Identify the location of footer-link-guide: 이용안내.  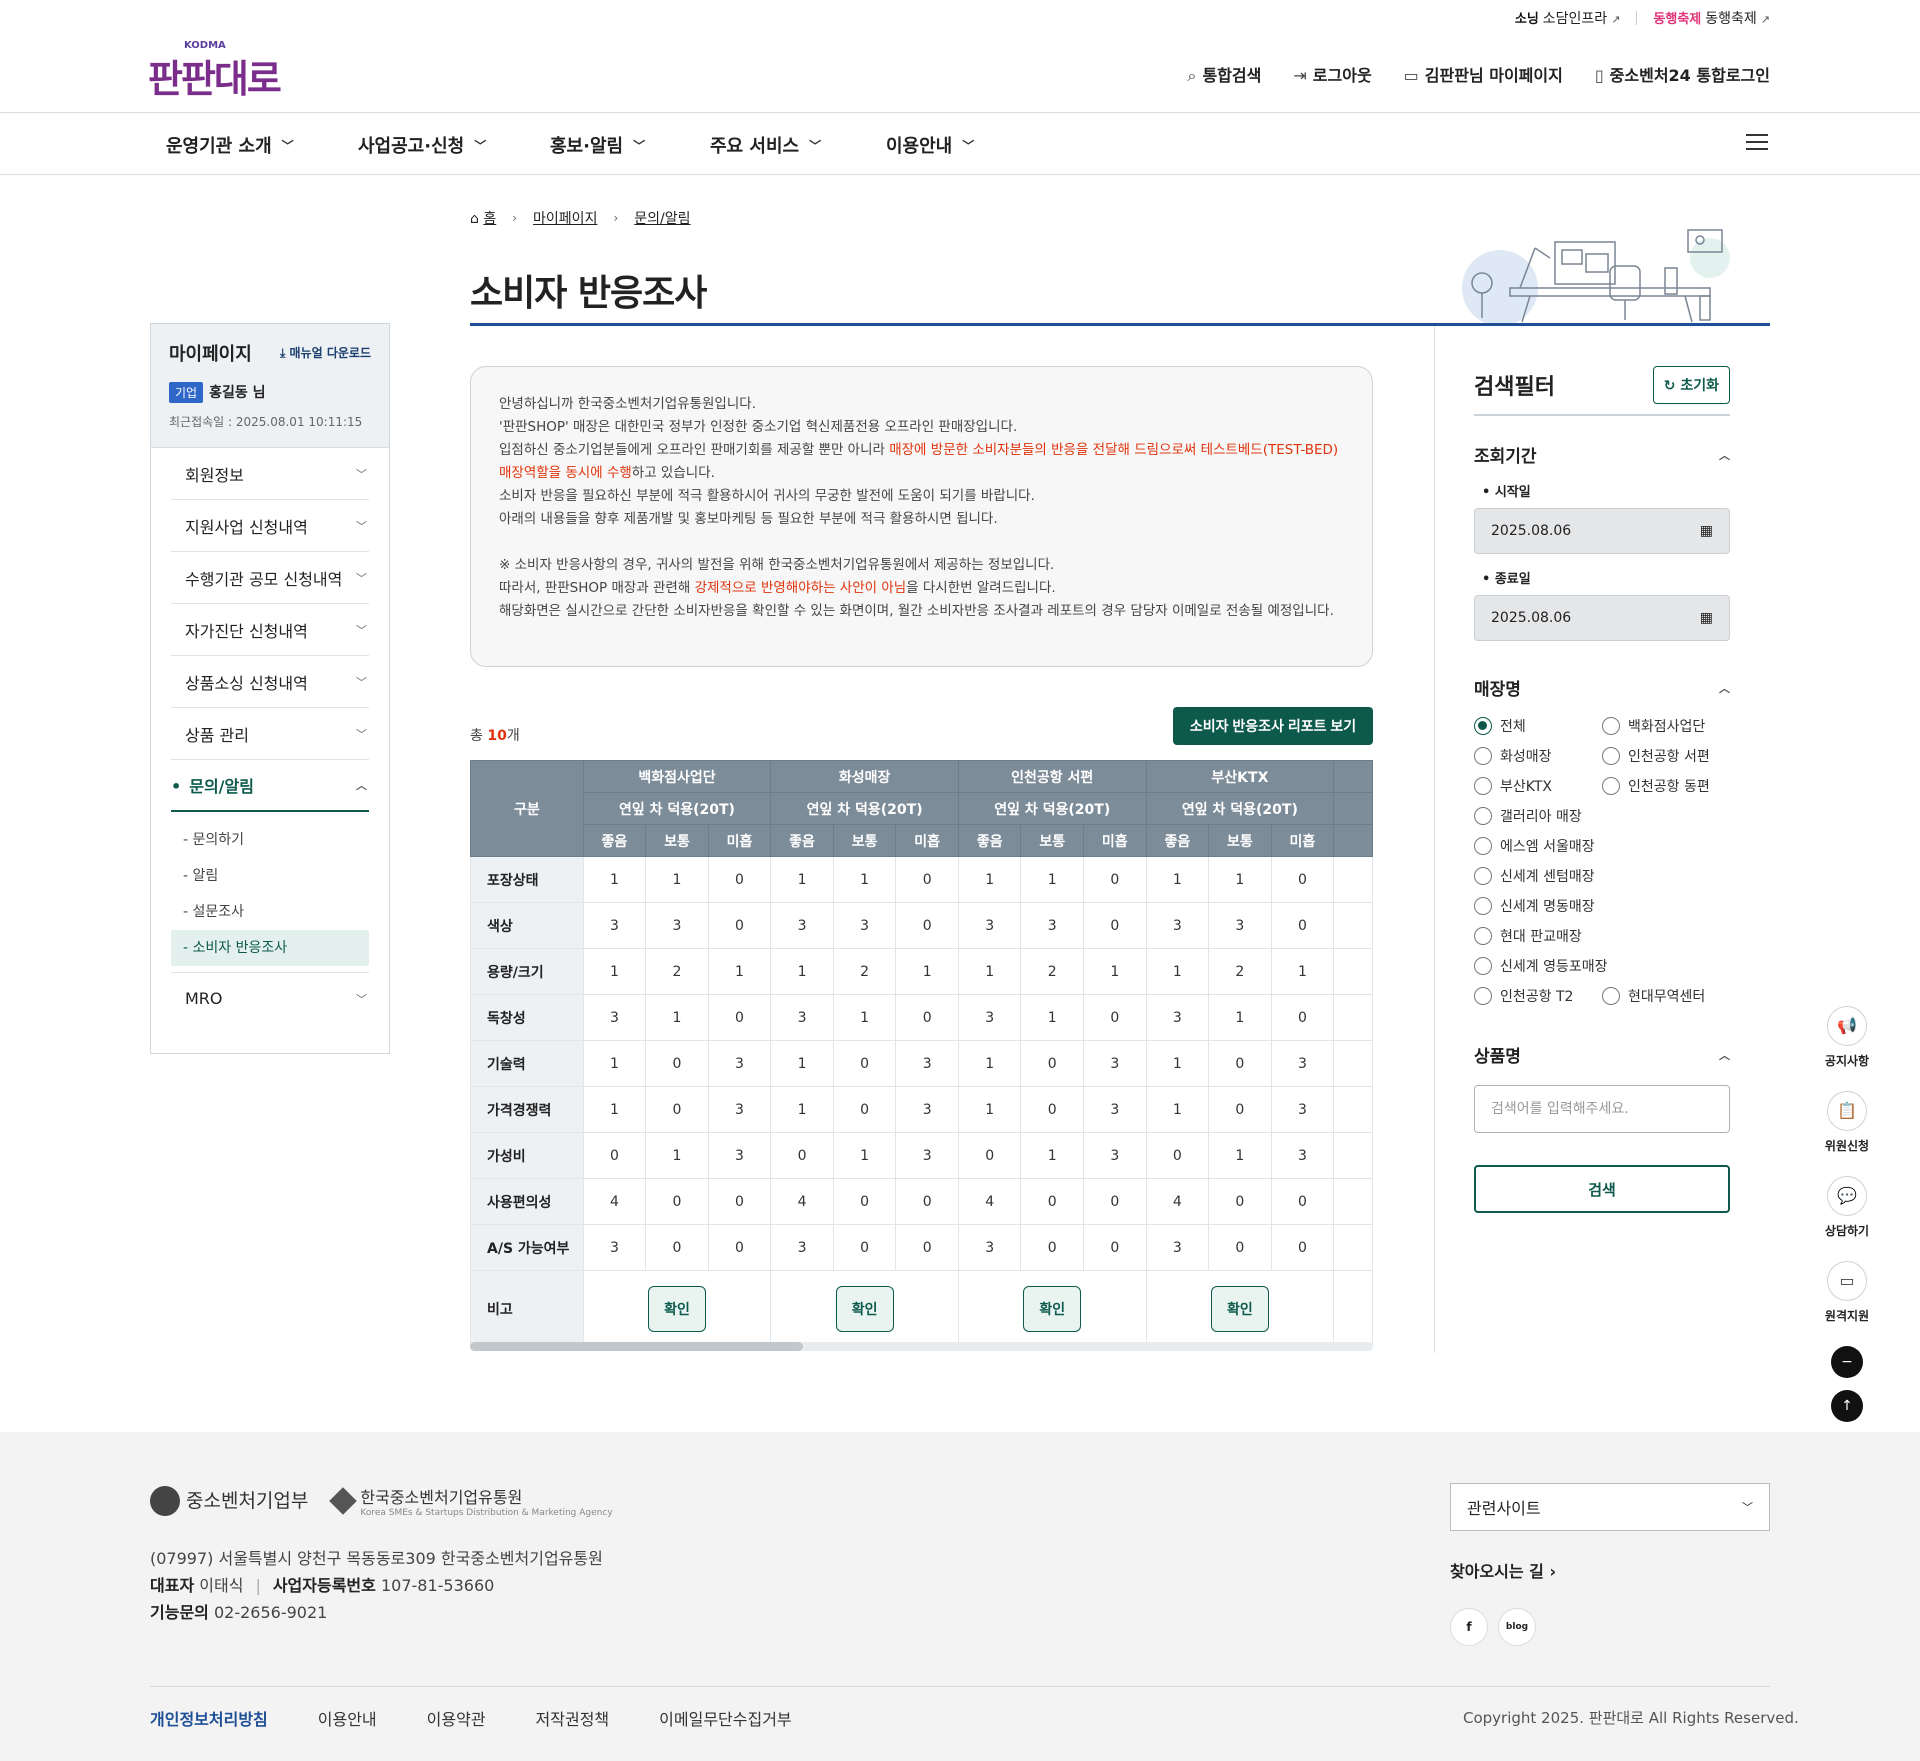
(347, 1718).